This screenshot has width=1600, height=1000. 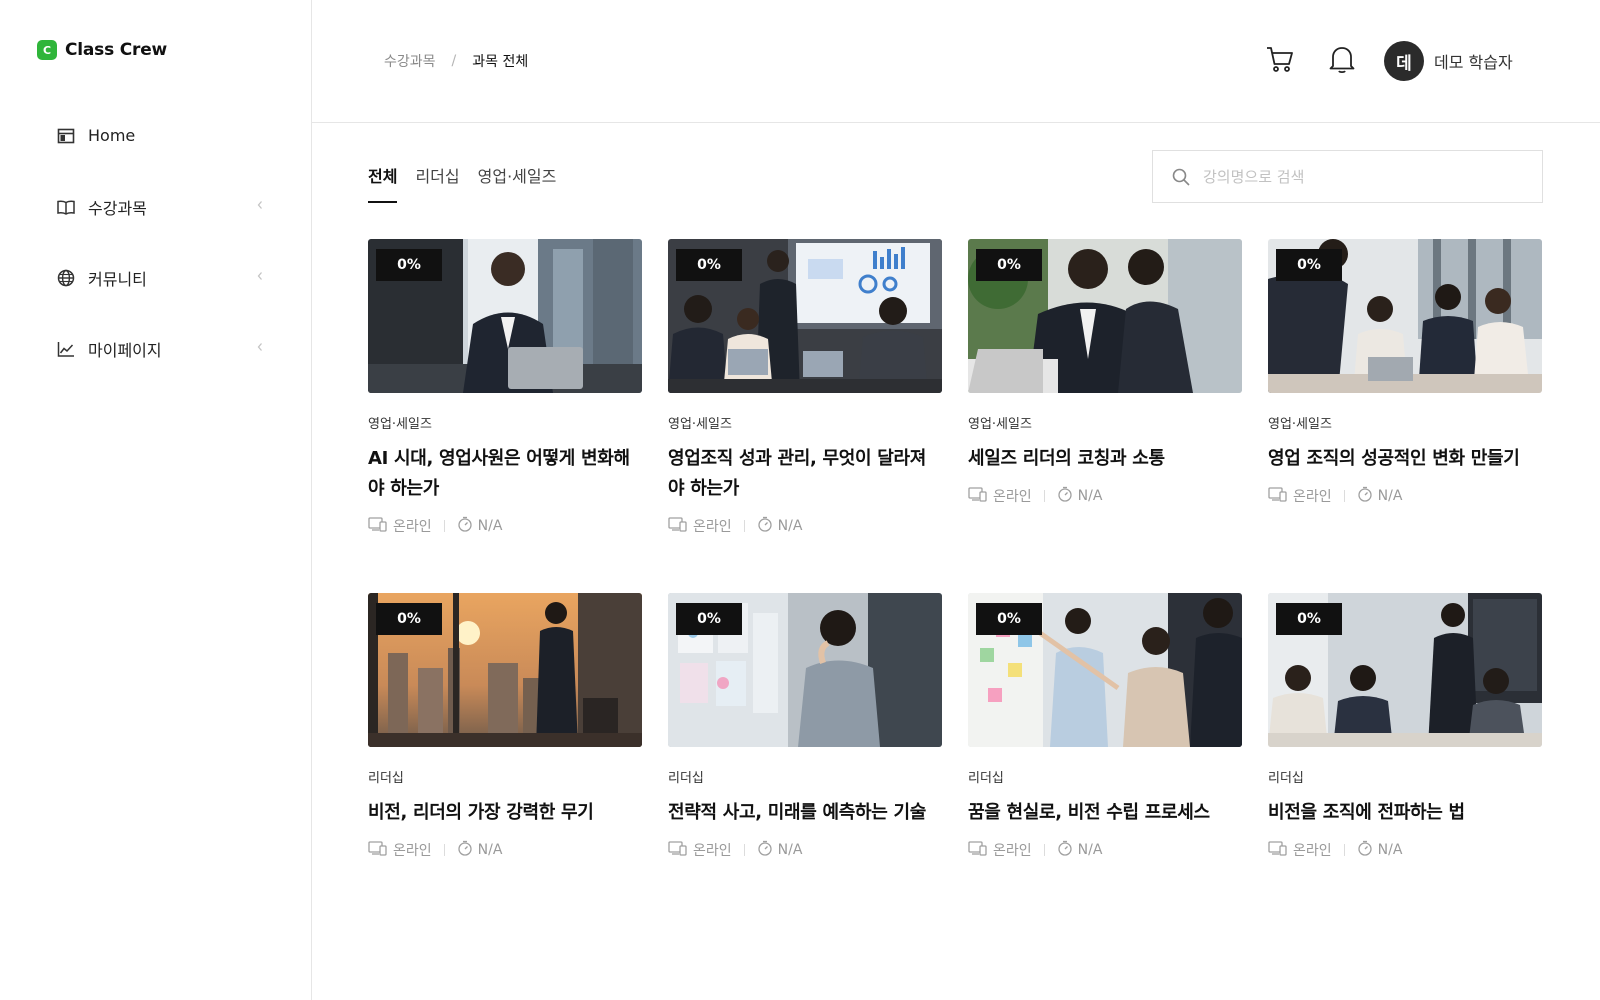 What do you see at coordinates (117, 208) in the screenshot?
I see `sidebar-item-label: 수강과목` at bounding box center [117, 208].